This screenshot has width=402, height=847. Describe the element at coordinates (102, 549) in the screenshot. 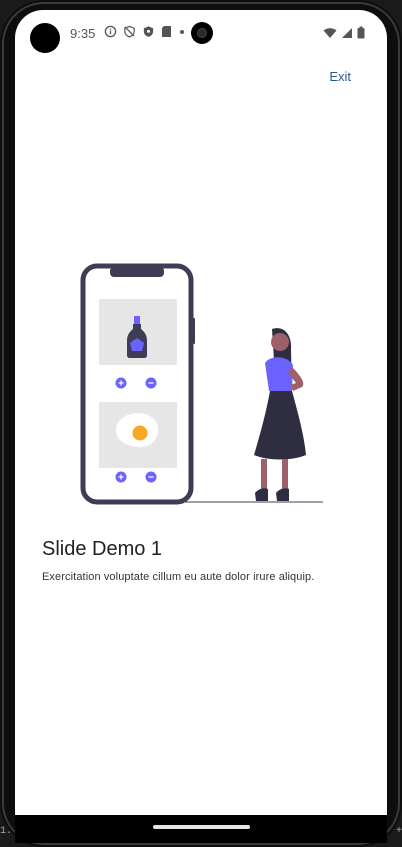

I see `slide-title: Slide Demo 1` at that location.